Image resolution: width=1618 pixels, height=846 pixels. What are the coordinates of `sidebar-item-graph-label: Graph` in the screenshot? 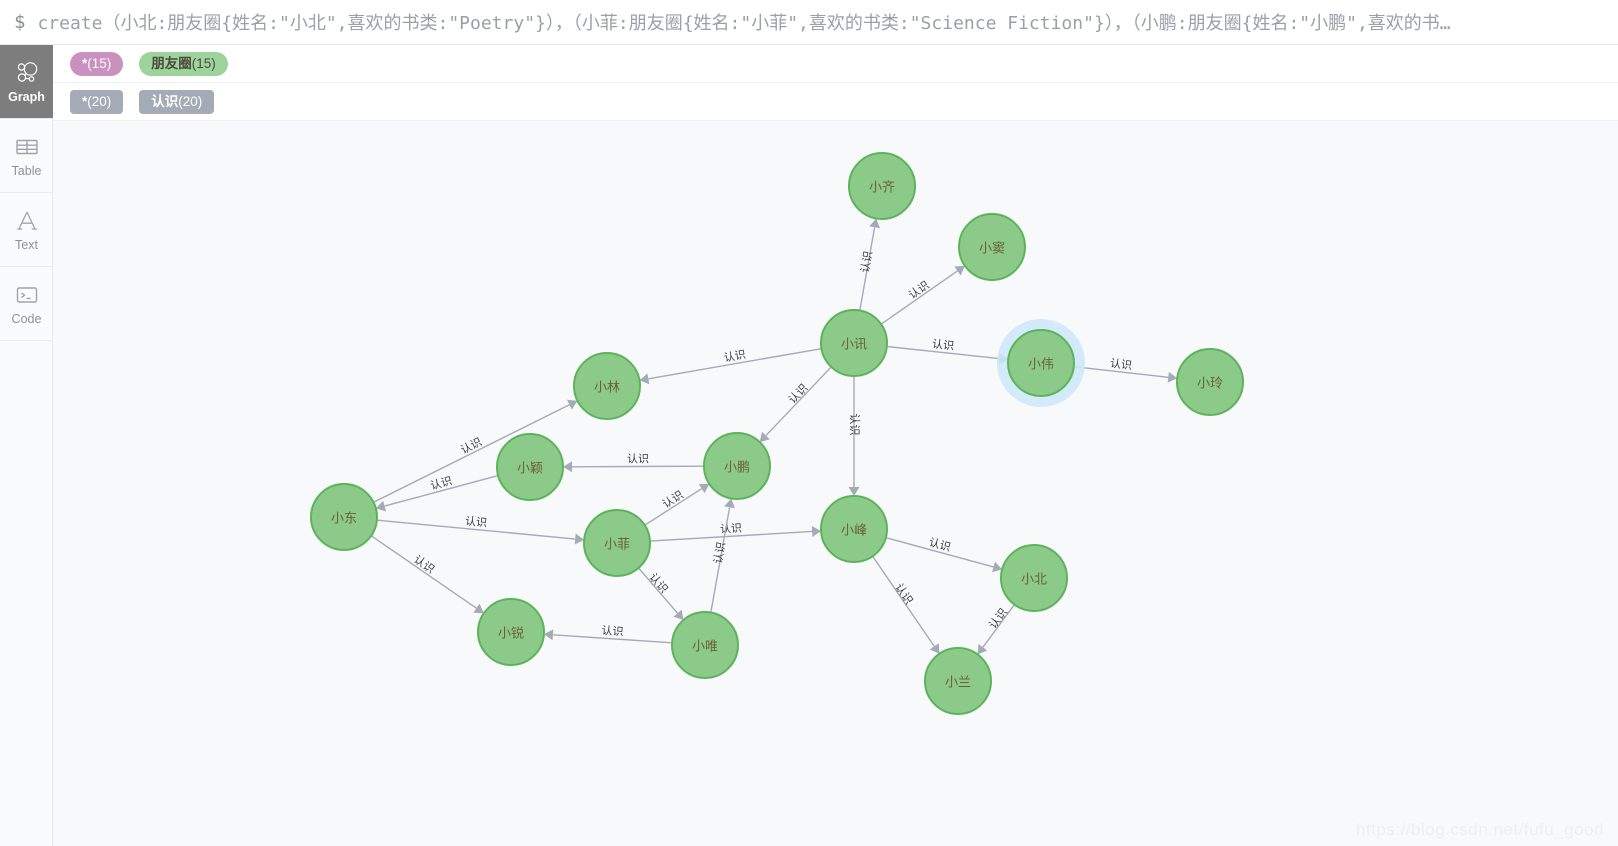 It's located at (26, 96).